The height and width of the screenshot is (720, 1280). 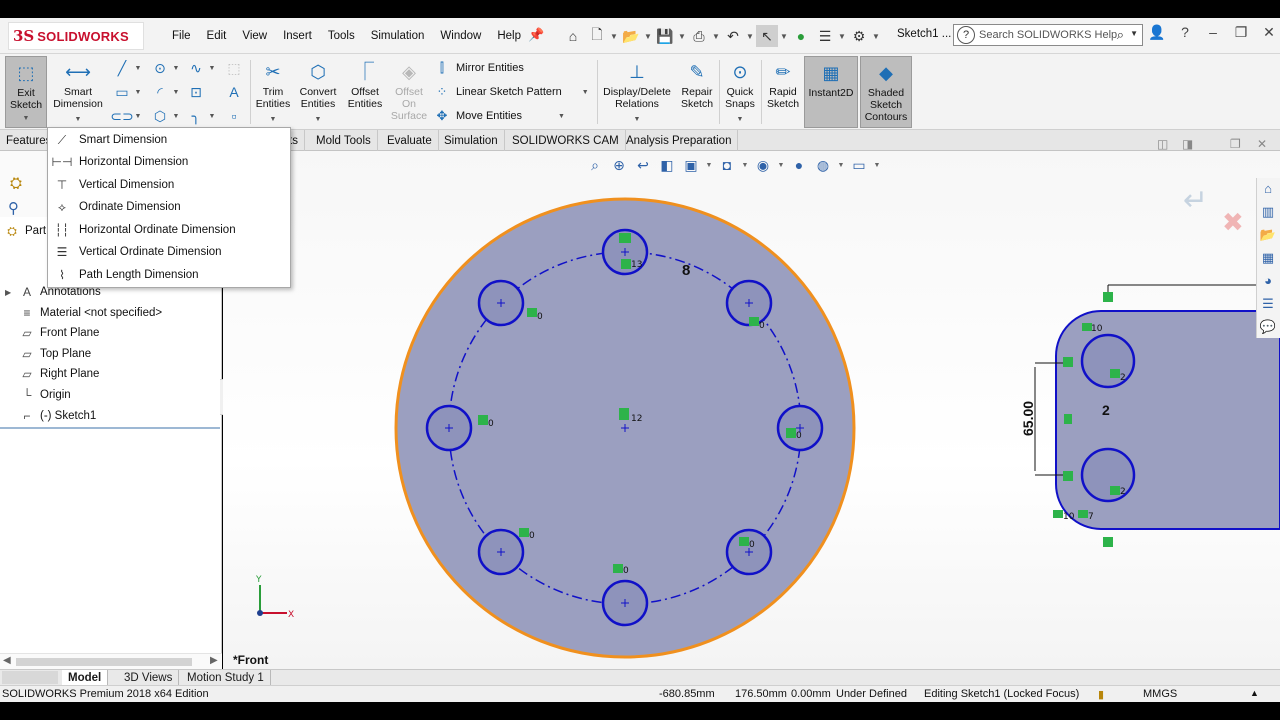 What do you see at coordinates (26, 92) in the screenshot?
I see `exit-sketch-button: ⬚ Exit Sketch ▼` at bounding box center [26, 92].